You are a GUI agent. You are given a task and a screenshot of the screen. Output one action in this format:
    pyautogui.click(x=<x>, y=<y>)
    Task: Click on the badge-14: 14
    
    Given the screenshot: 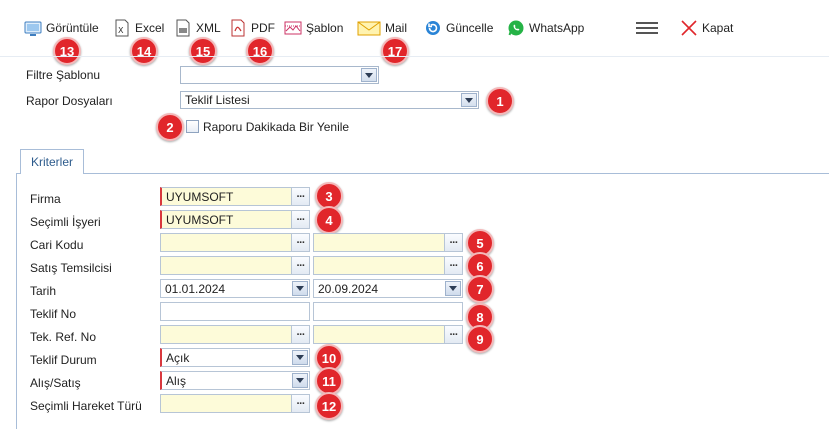 What is the action you would take?
    pyautogui.click(x=144, y=51)
    